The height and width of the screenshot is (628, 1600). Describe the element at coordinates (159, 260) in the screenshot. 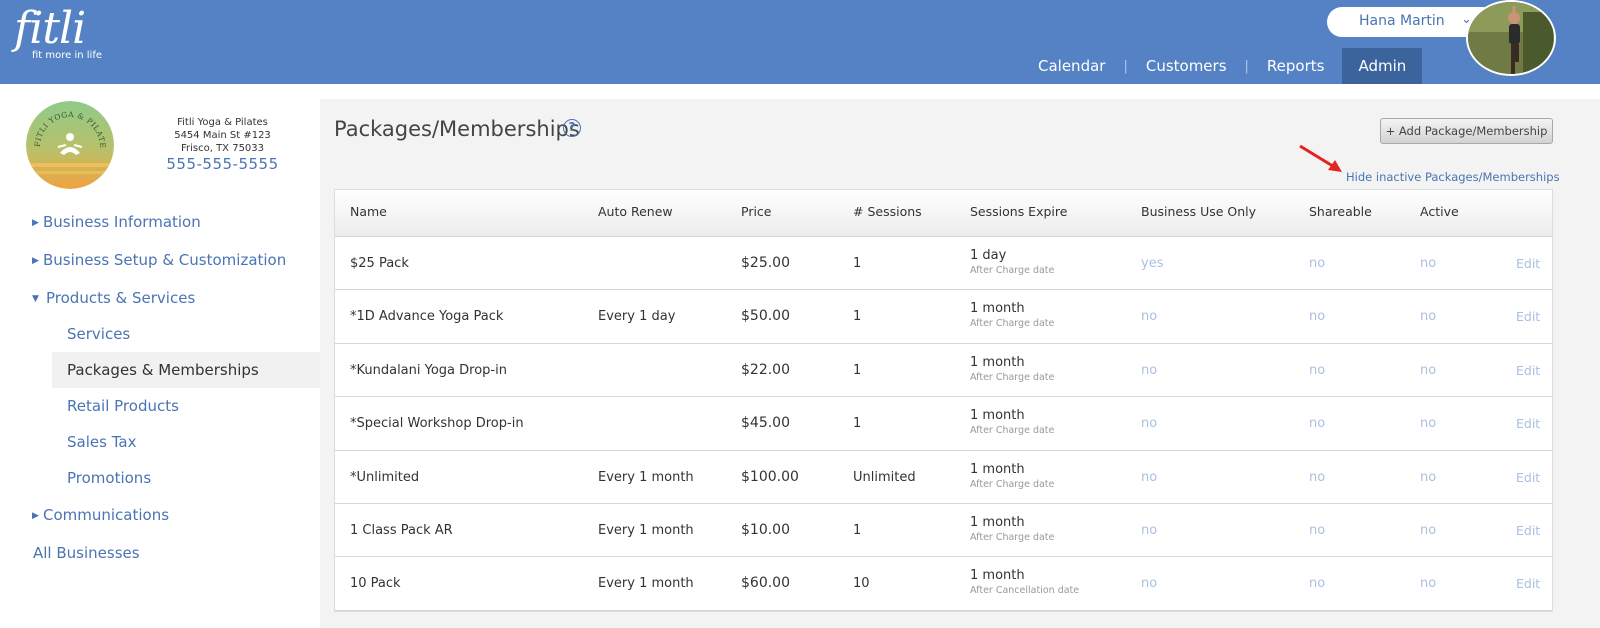

I see `sidebar-item-business-setup: ▶ Business Setup & Customization` at that location.